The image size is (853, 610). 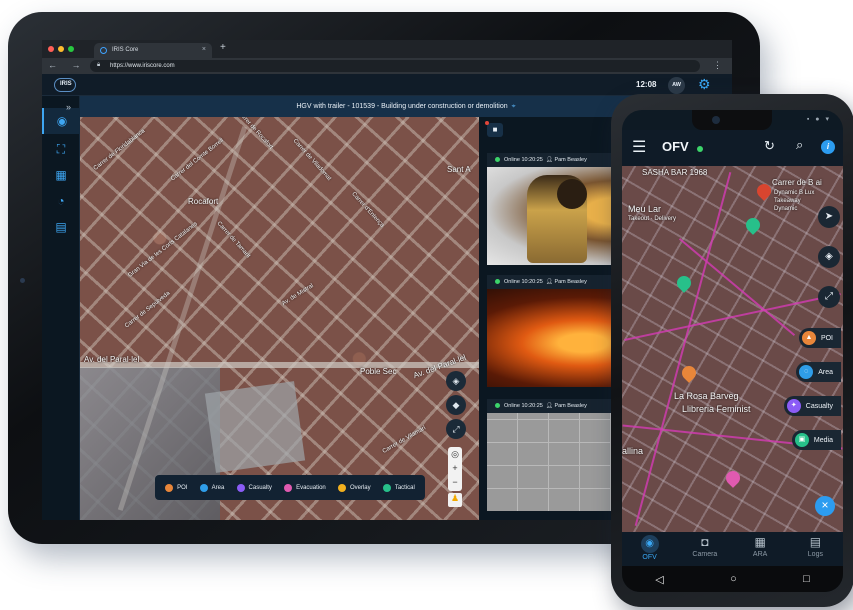 I want to click on legend-tactical: Tactical, so click(x=398, y=487).